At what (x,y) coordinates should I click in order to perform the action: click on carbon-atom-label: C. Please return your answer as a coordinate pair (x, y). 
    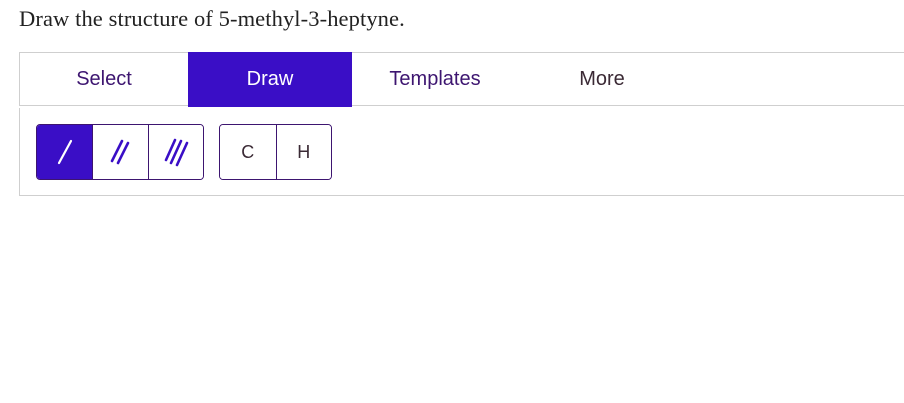
    Looking at the image, I should click on (248, 151).